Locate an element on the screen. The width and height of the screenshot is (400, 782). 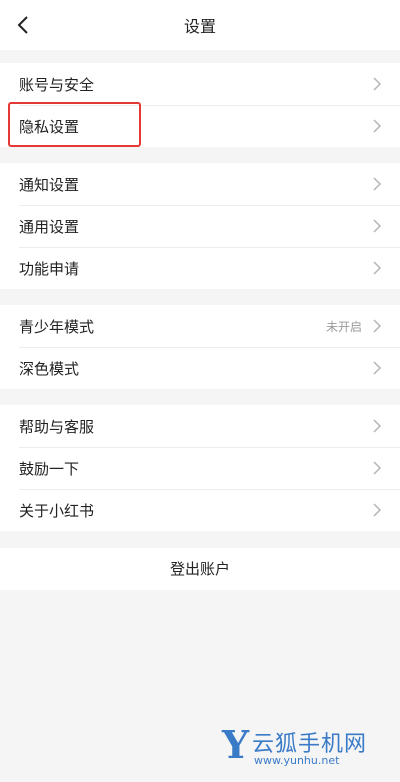
menu-item-notification-settings: 通知设置 is located at coordinates (200, 184).